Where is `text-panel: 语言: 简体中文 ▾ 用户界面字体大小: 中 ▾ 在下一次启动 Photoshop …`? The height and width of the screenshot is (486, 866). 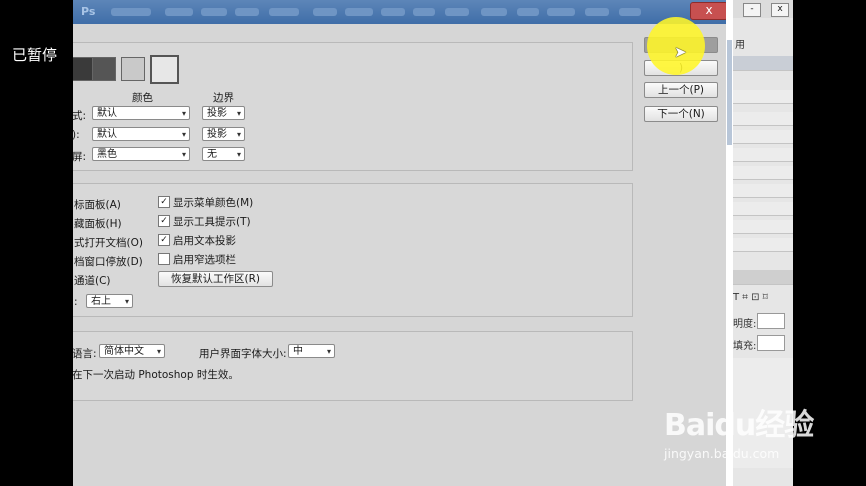 text-panel: 语言: 简体中文 ▾ 用户界面字体大小: 中 ▾ 在下一次启动 Photoshop … is located at coordinates (353, 366).